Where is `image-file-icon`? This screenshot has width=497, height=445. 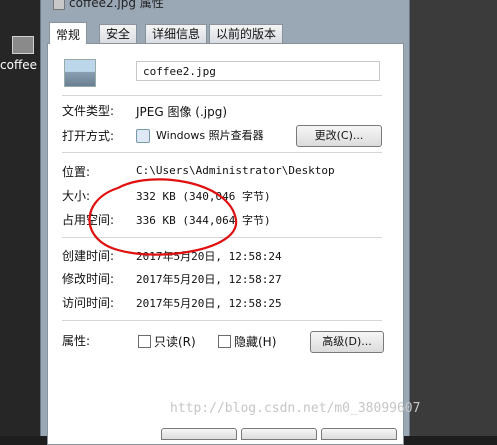 image-file-icon is located at coordinates (59, 5).